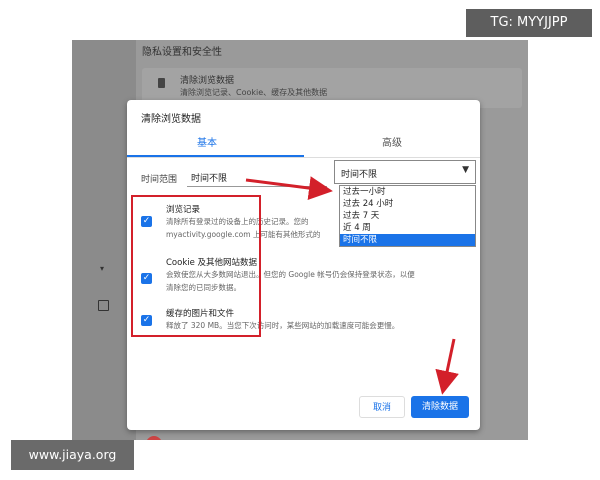  I want to click on privacy-section-title: 隐私设置和安全性, so click(182, 52).